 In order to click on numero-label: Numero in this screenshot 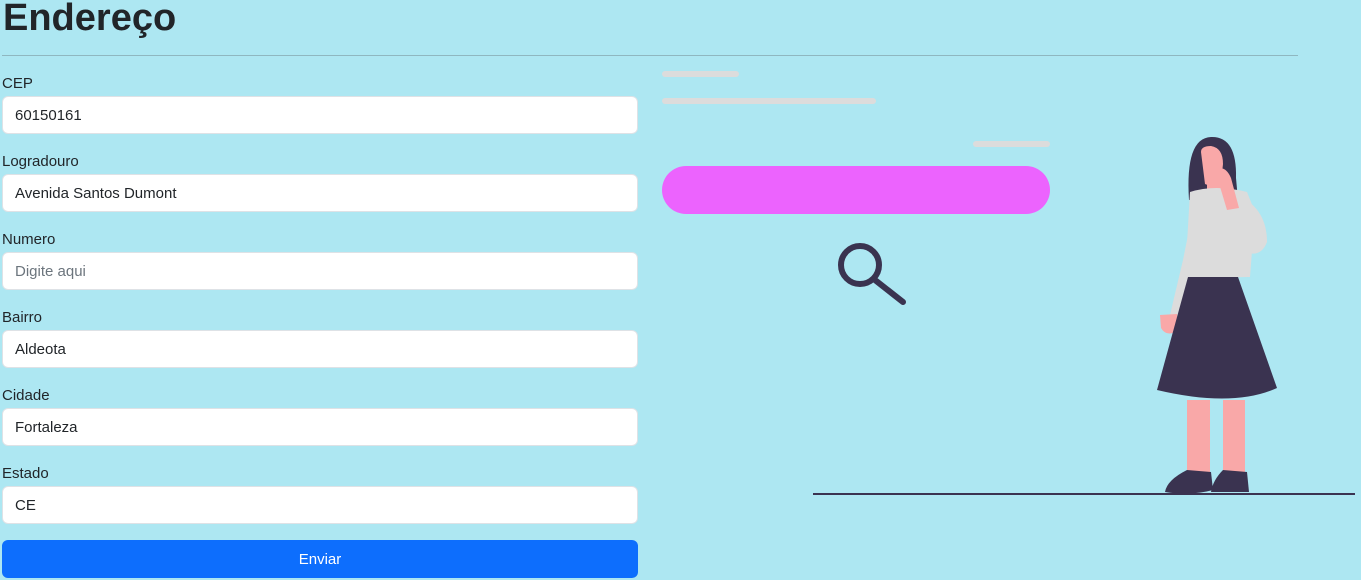, I will do `click(29, 239)`.